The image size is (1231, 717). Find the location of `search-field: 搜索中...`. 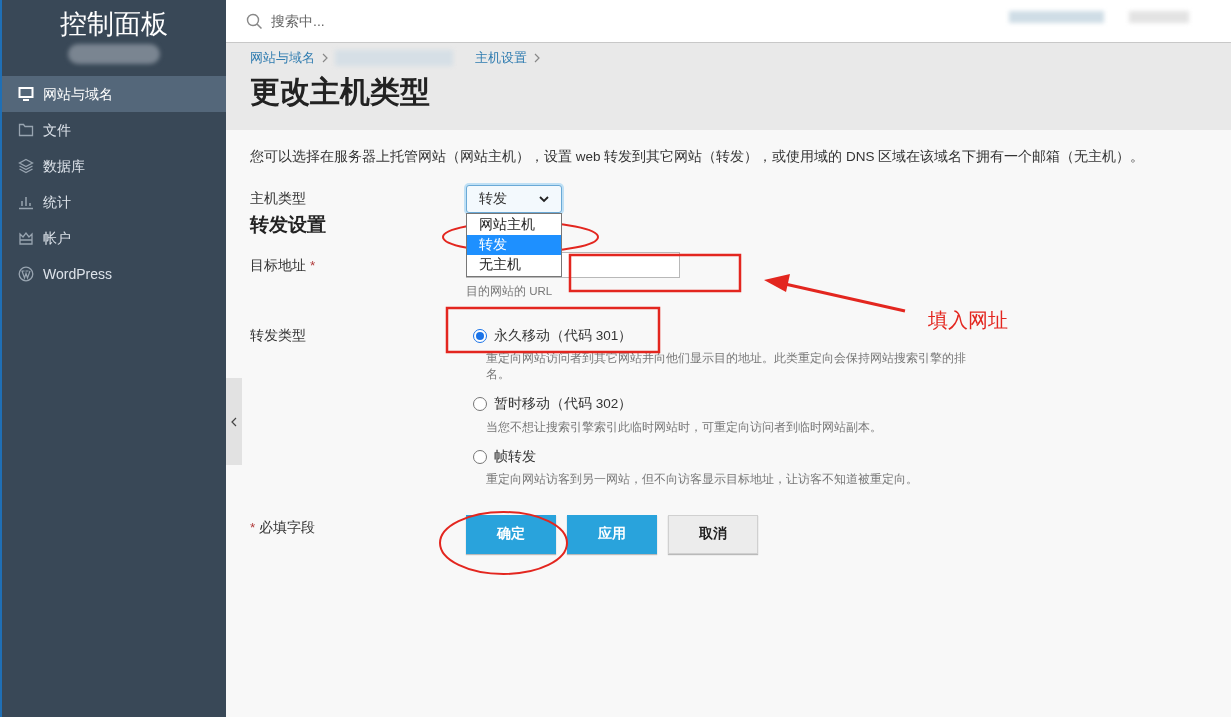

search-field: 搜索中... is located at coordinates (421, 21).